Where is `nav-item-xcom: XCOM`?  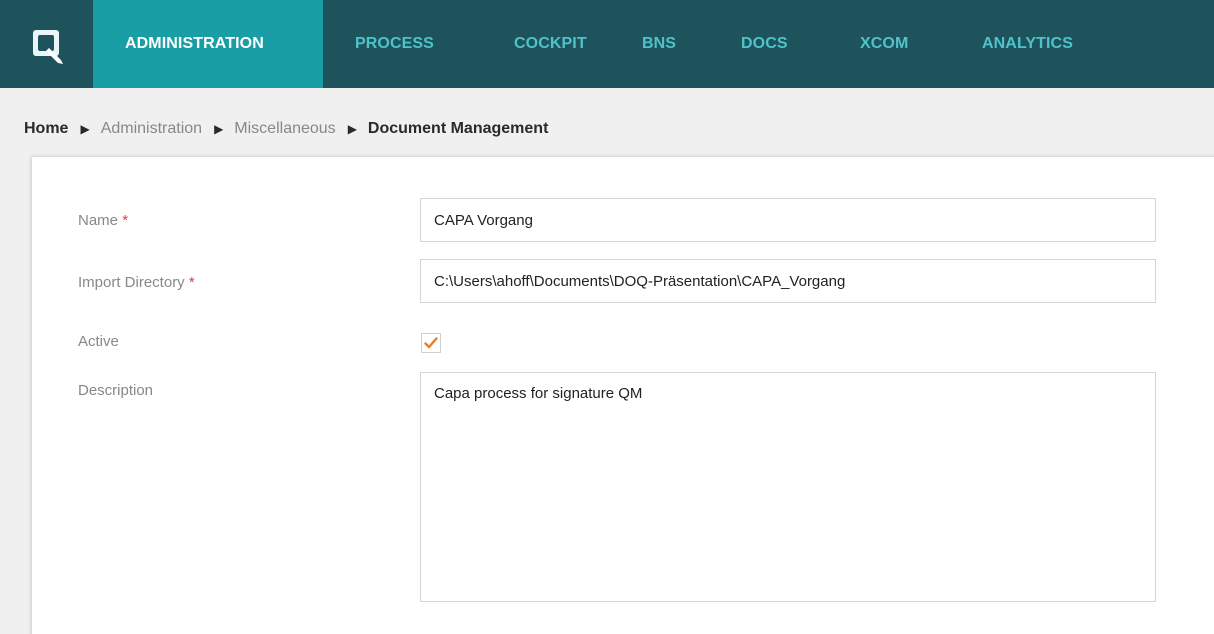 nav-item-xcom: XCOM is located at coordinates (919, 44).